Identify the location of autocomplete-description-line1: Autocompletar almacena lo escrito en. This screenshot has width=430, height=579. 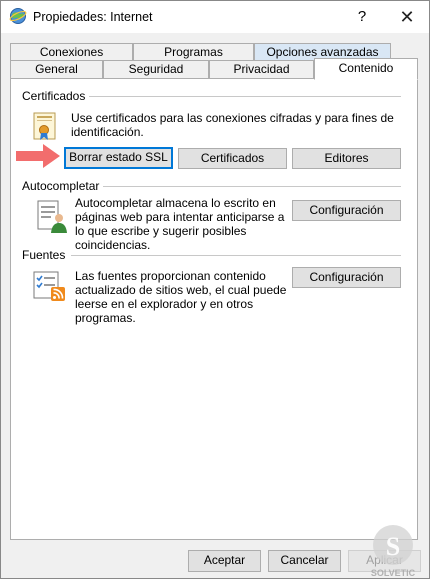
(175, 203).